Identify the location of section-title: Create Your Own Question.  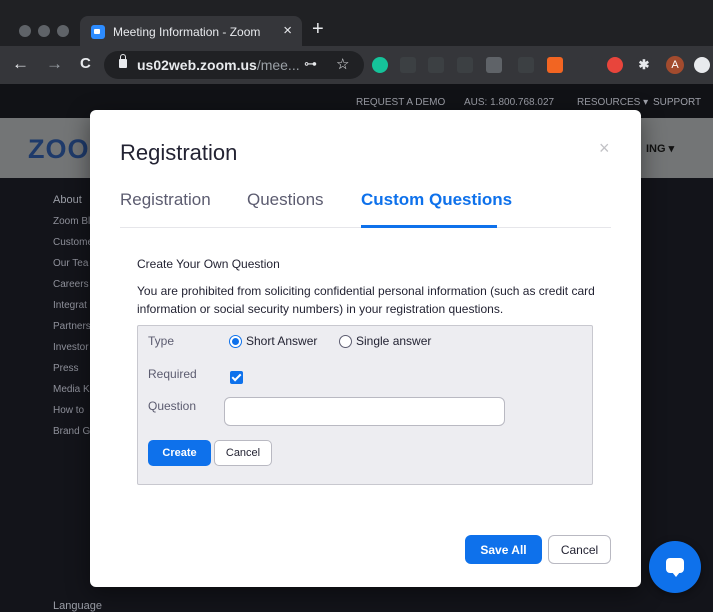
(208, 264).